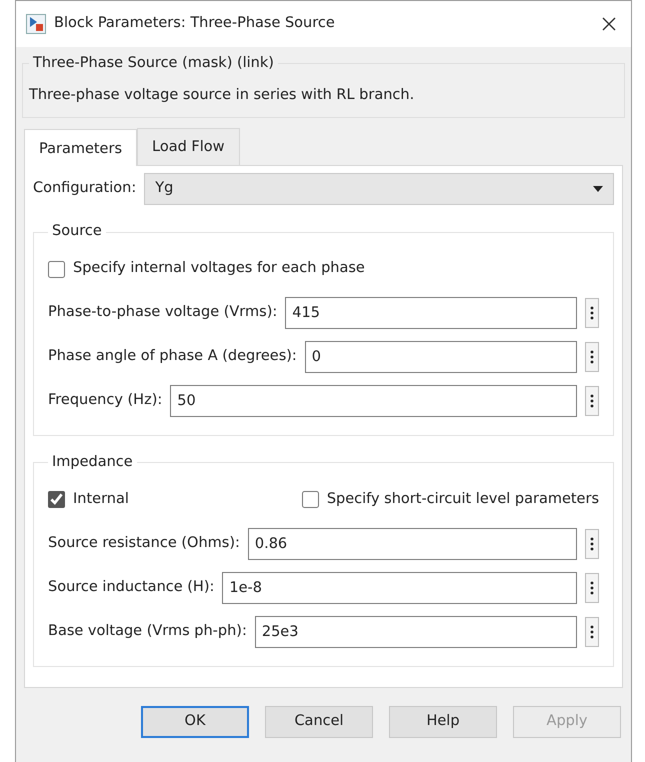 The height and width of the screenshot is (762, 645). I want to click on close-icon, so click(609, 24).